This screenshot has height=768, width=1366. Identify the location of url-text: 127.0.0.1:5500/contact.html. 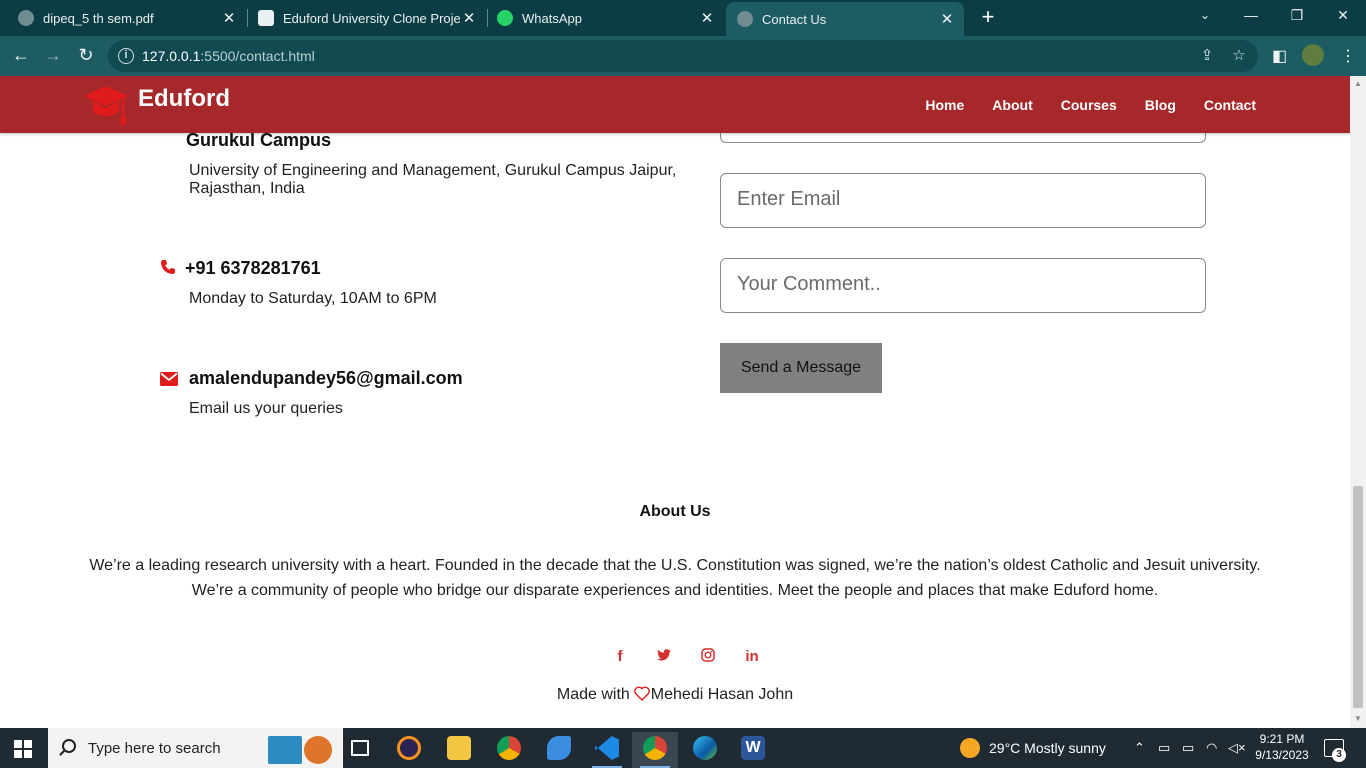
(228, 56).